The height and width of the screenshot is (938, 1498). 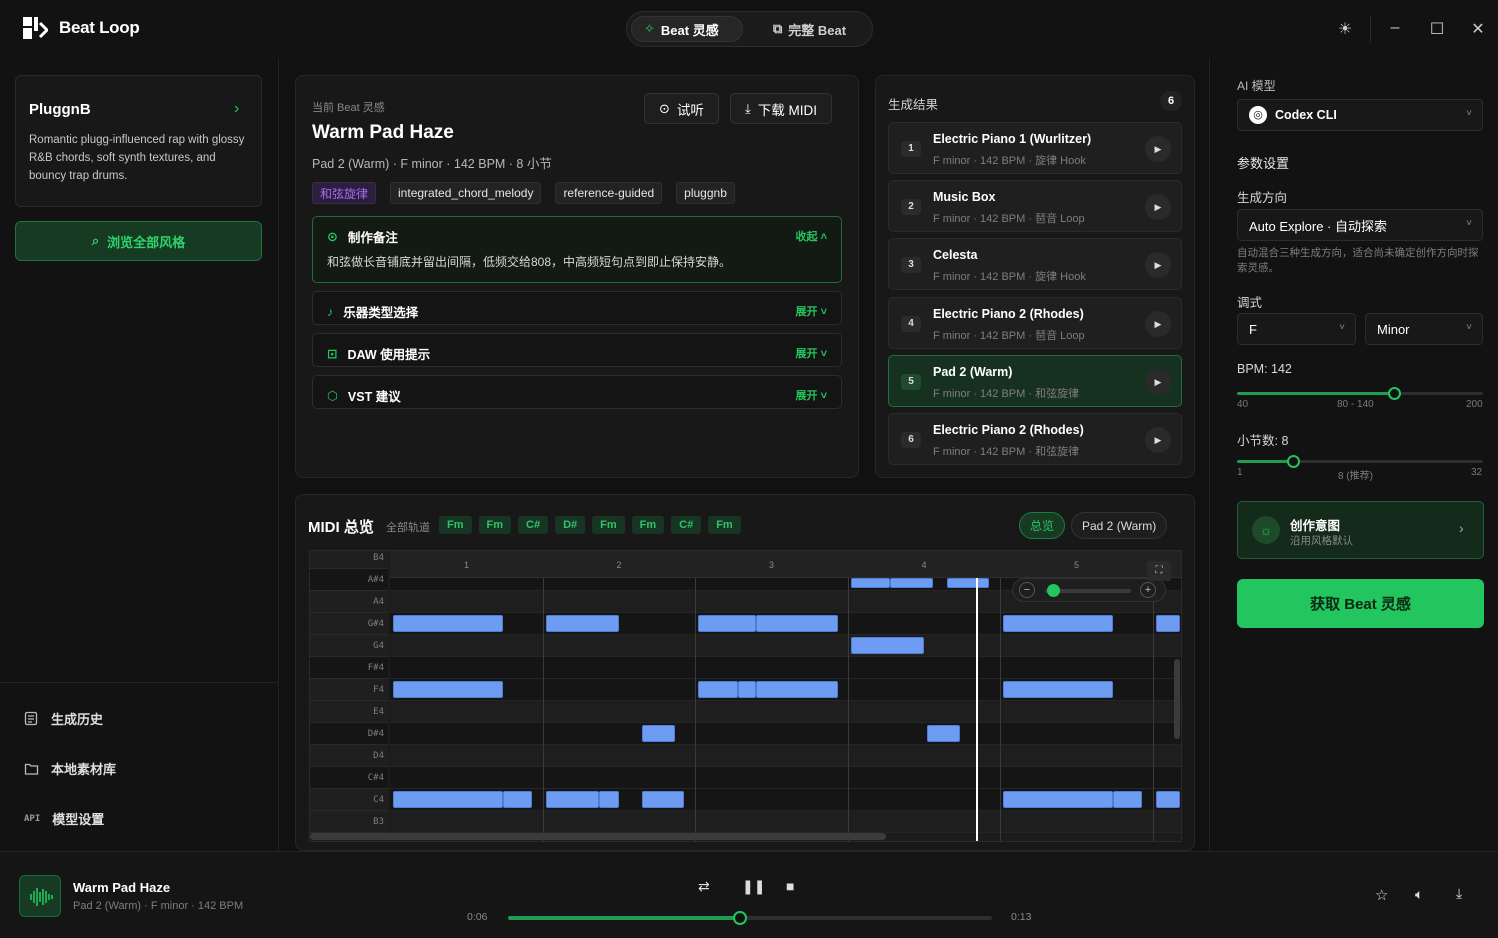 What do you see at coordinates (1419, 894) in the screenshot?
I see `volume-icon: 🔈︎` at bounding box center [1419, 894].